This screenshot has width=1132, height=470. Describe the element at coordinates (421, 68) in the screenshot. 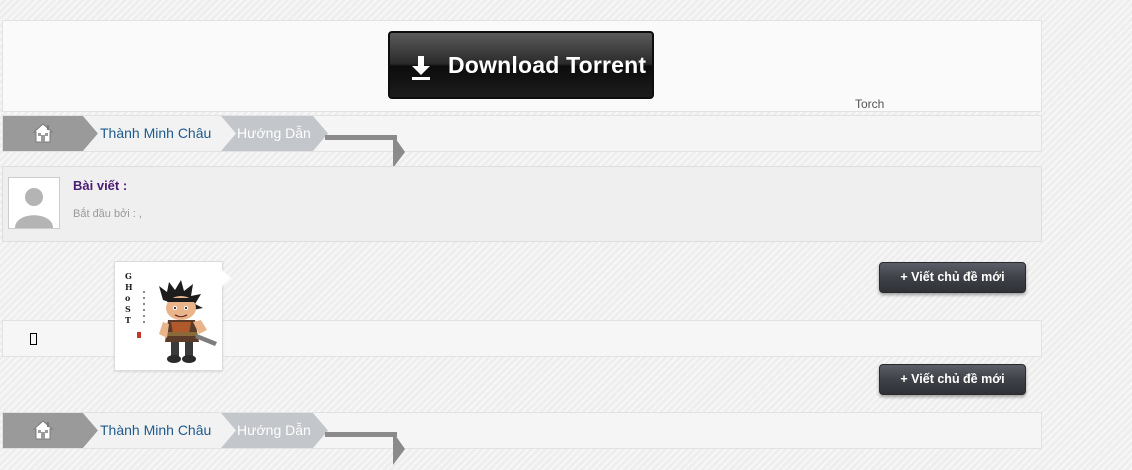

I see `download-arrow-icon` at that location.